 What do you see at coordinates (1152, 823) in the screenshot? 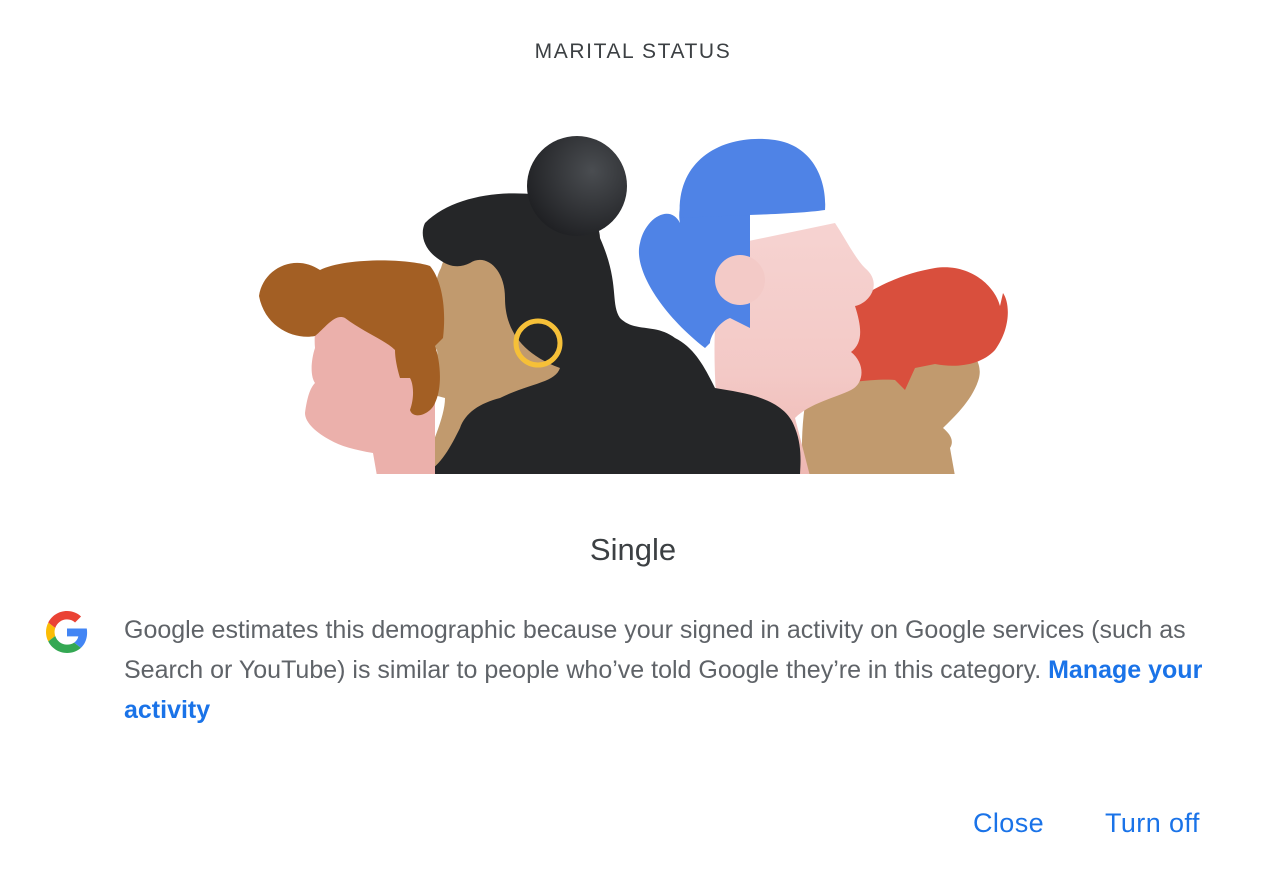
I see `turn-off-button: Turn off` at bounding box center [1152, 823].